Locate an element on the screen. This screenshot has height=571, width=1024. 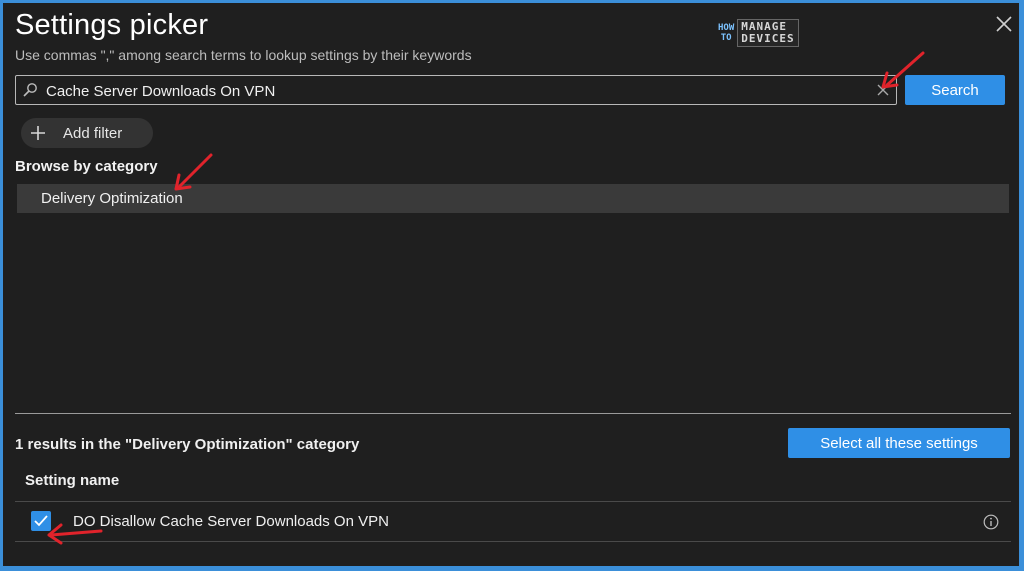
setting-checkbox is located at coordinates (41, 521).